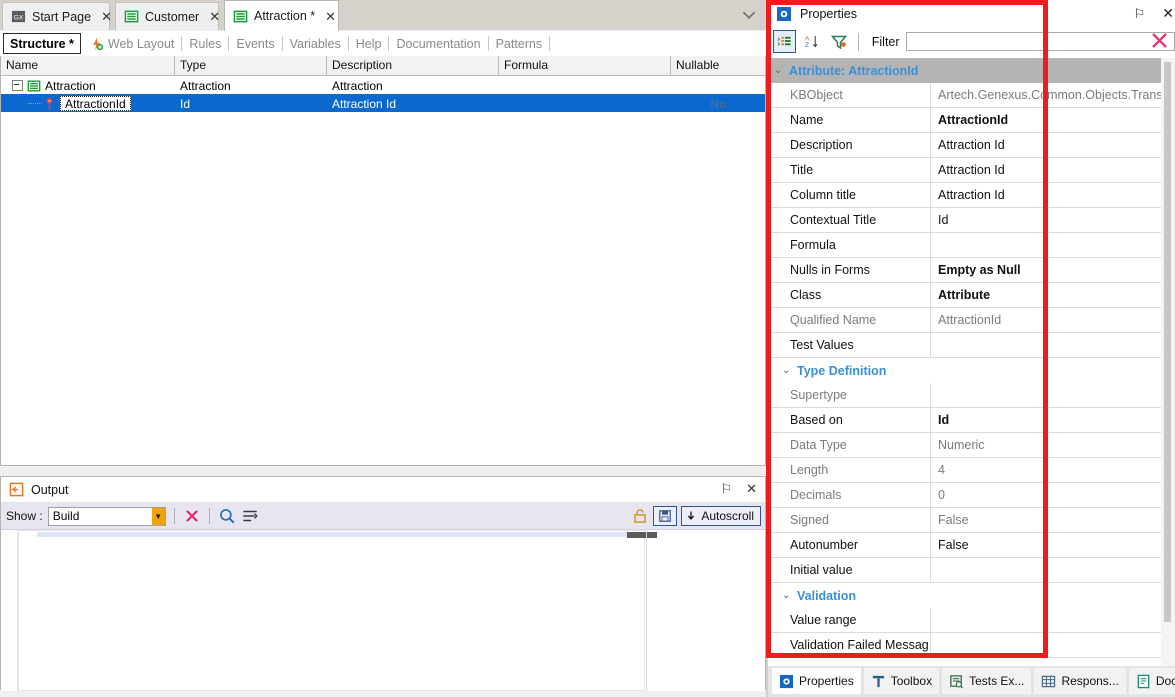 The width and height of the screenshot is (1175, 697). Describe the element at coordinates (88, 85) in the screenshot. I see `row-name-cell: Attraction` at that location.